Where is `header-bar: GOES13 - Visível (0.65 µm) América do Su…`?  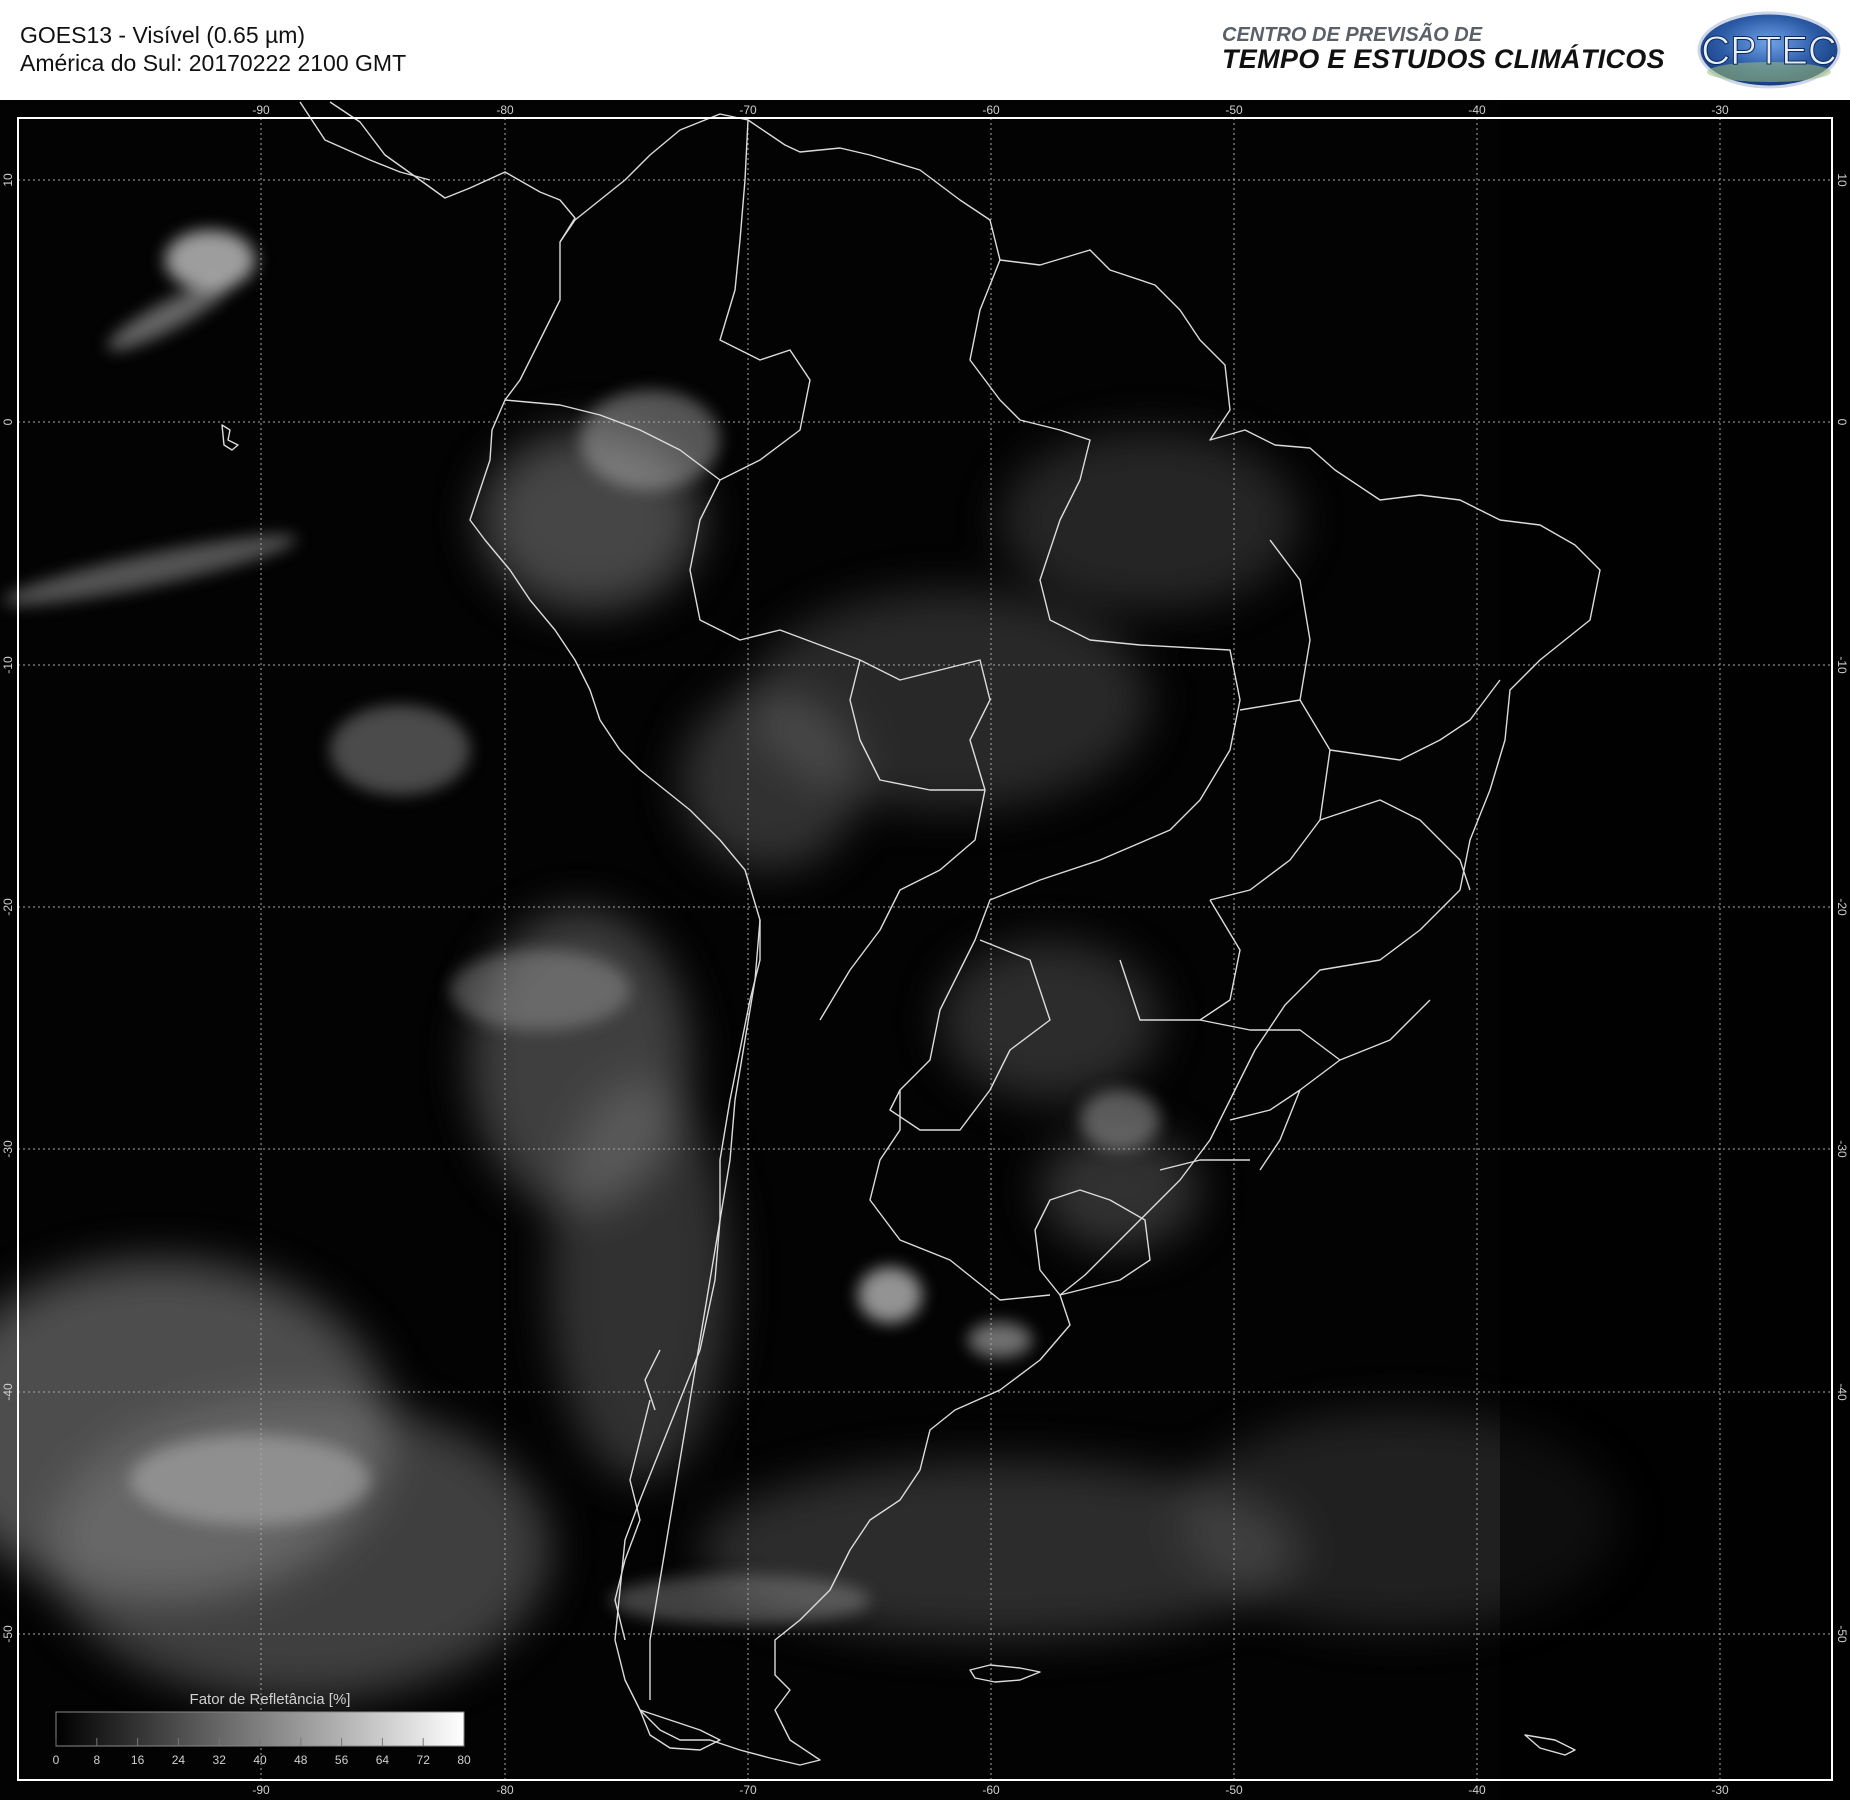
header-bar: GOES13 - Visível (0.65 µm) América do Su… is located at coordinates (925, 50).